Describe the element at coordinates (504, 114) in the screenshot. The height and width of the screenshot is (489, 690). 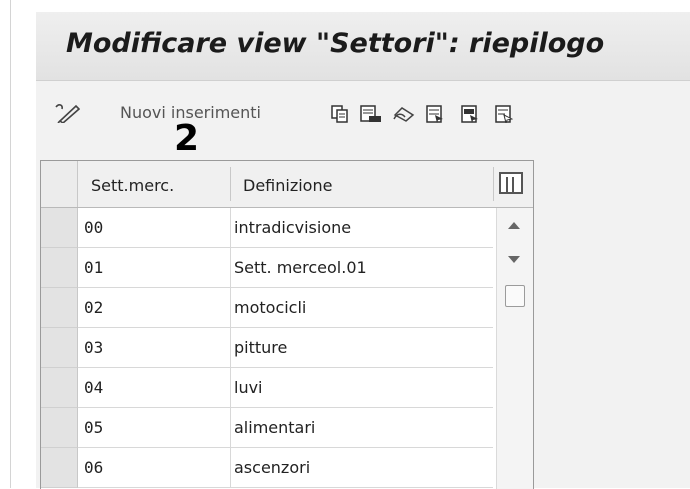
I see `deselect-all-icon` at that location.